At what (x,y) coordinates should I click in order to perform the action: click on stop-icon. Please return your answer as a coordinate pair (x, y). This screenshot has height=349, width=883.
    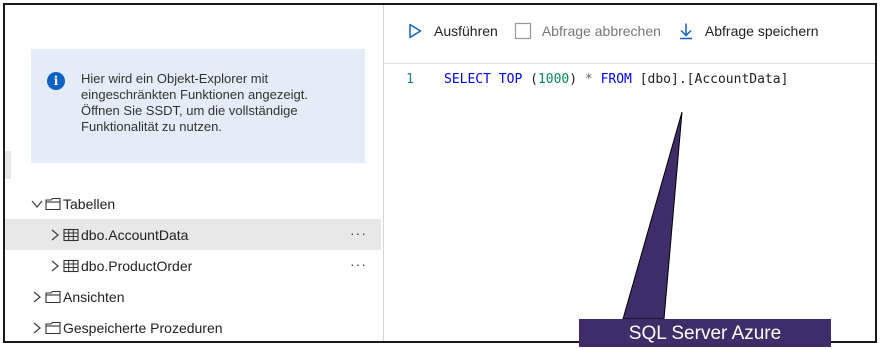
    Looking at the image, I should click on (522, 31).